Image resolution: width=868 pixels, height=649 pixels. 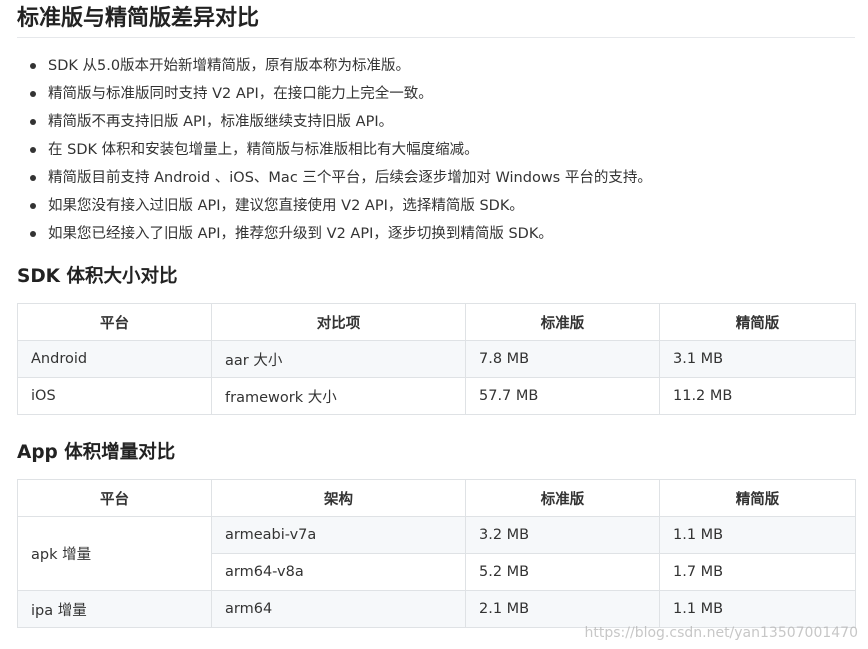 What do you see at coordinates (757, 359) in the screenshot?
I see `table-cell: 3.1 MB` at bounding box center [757, 359].